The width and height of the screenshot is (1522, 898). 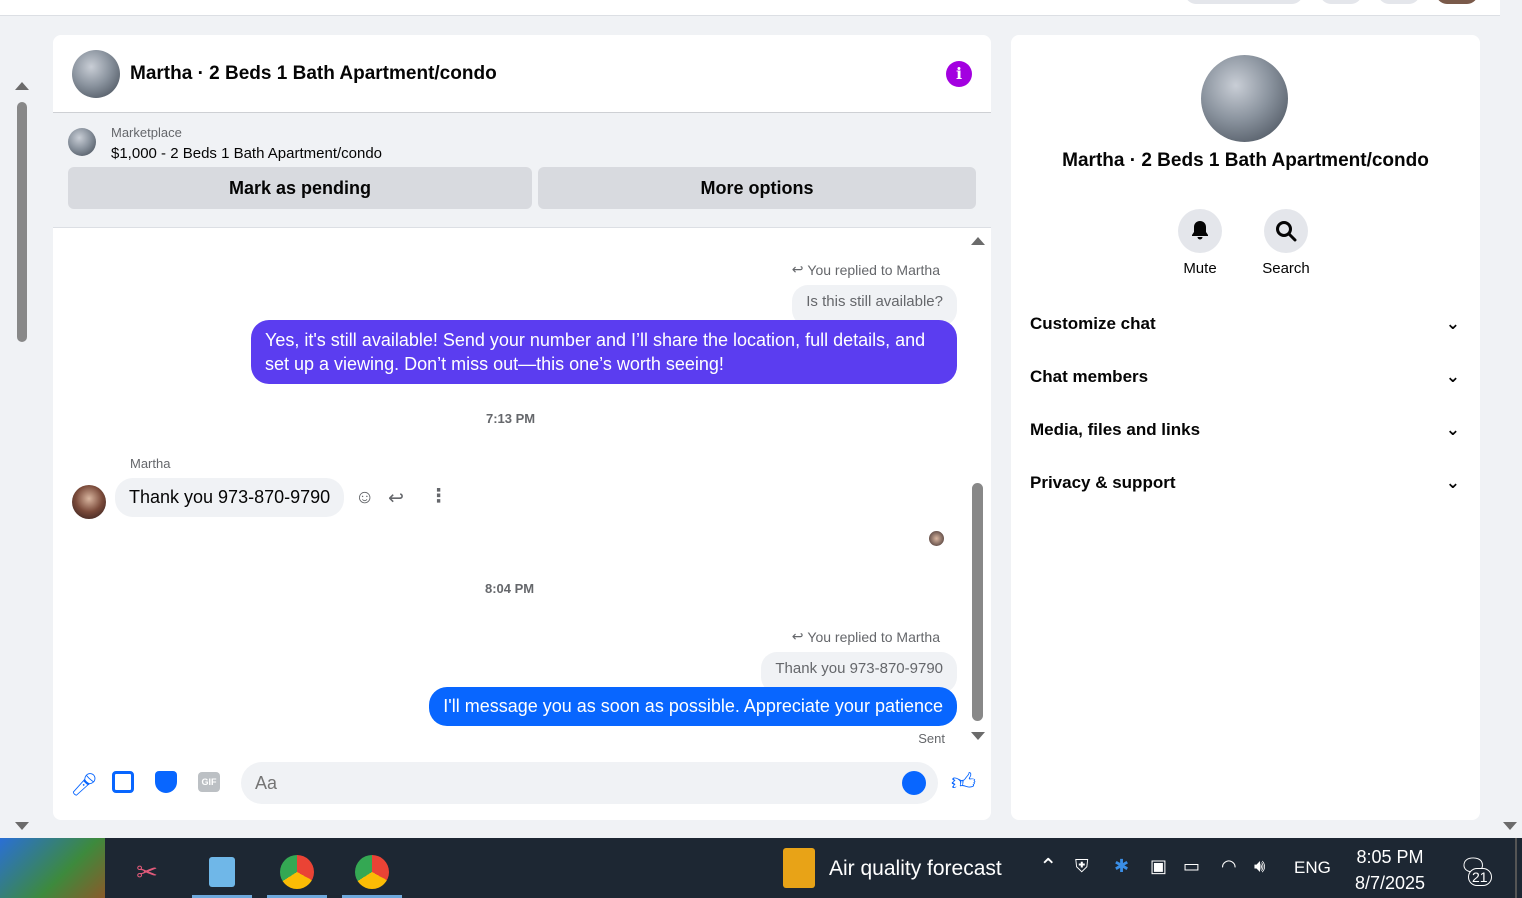 I want to click on meet-icon: ▣, so click(x=1158, y=866).